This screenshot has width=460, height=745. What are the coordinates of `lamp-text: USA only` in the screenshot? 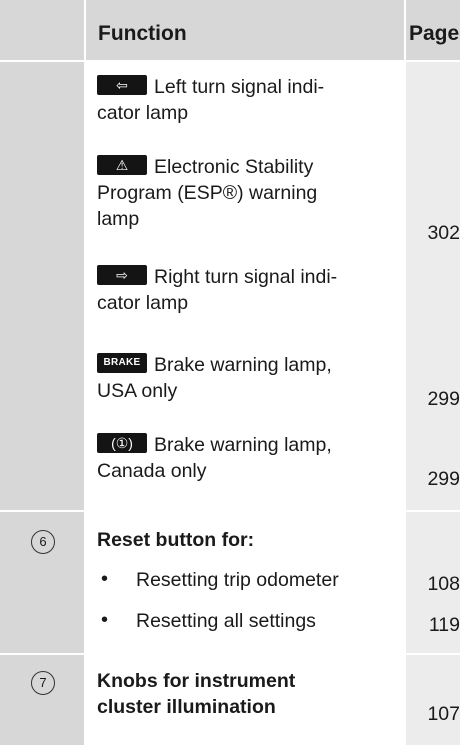 It's located at (137, 391).